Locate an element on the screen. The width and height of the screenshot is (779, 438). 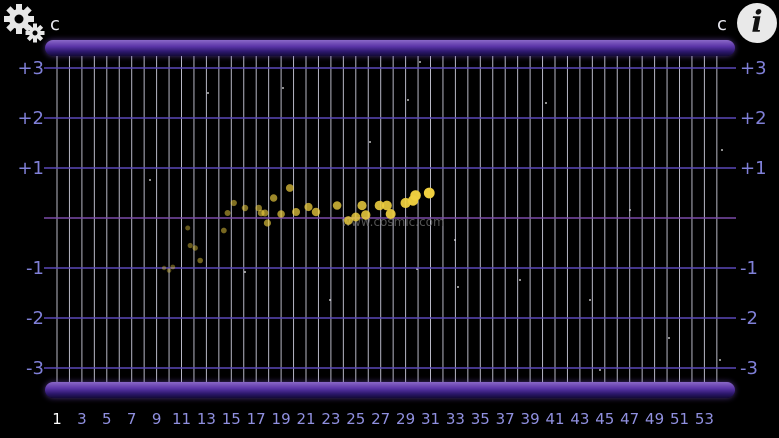
y-label-left: -2 is located at coordinates (35, 318).